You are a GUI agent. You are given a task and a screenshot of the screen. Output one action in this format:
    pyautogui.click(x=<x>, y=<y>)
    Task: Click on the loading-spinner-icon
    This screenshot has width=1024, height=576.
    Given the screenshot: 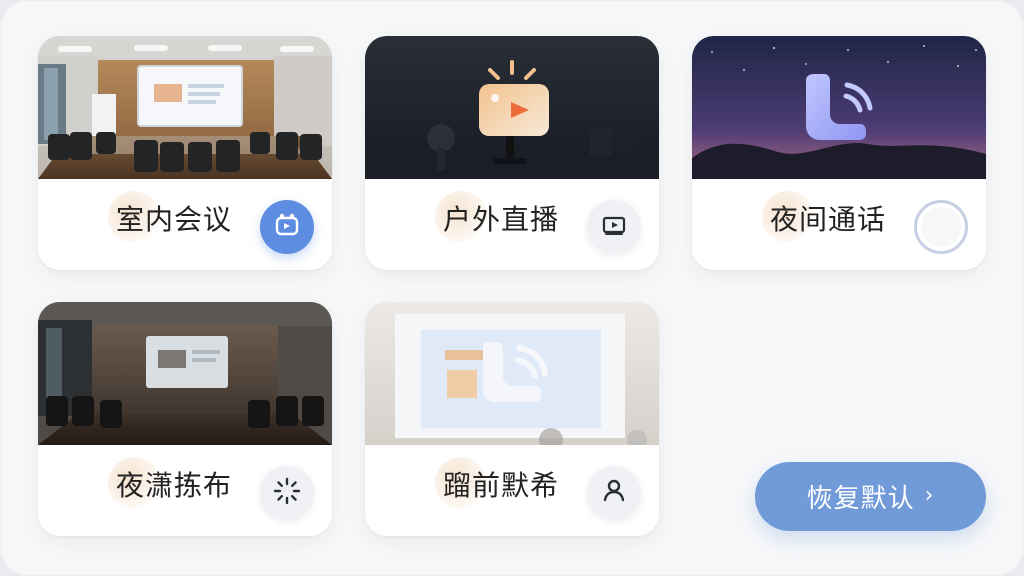 What is the action you would take?
    pyautogui.click(x=287, y=493)
    